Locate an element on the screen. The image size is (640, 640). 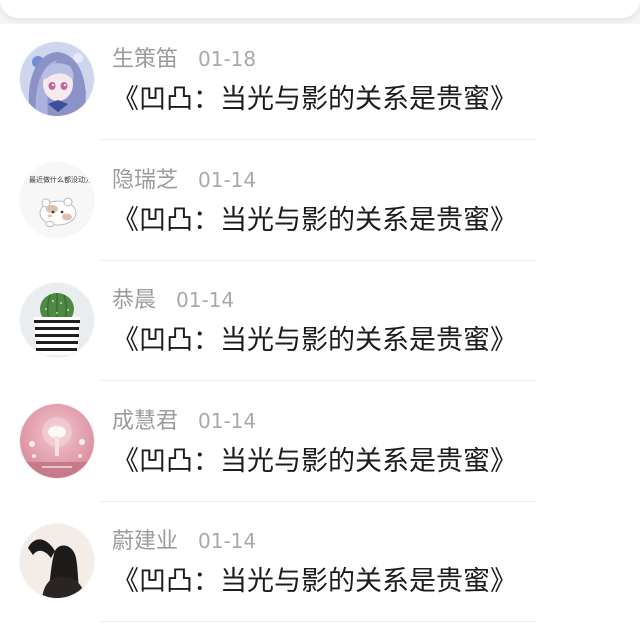
comment-meta: 隐瑞芝 01-14 is located at coordinates (184, 180).